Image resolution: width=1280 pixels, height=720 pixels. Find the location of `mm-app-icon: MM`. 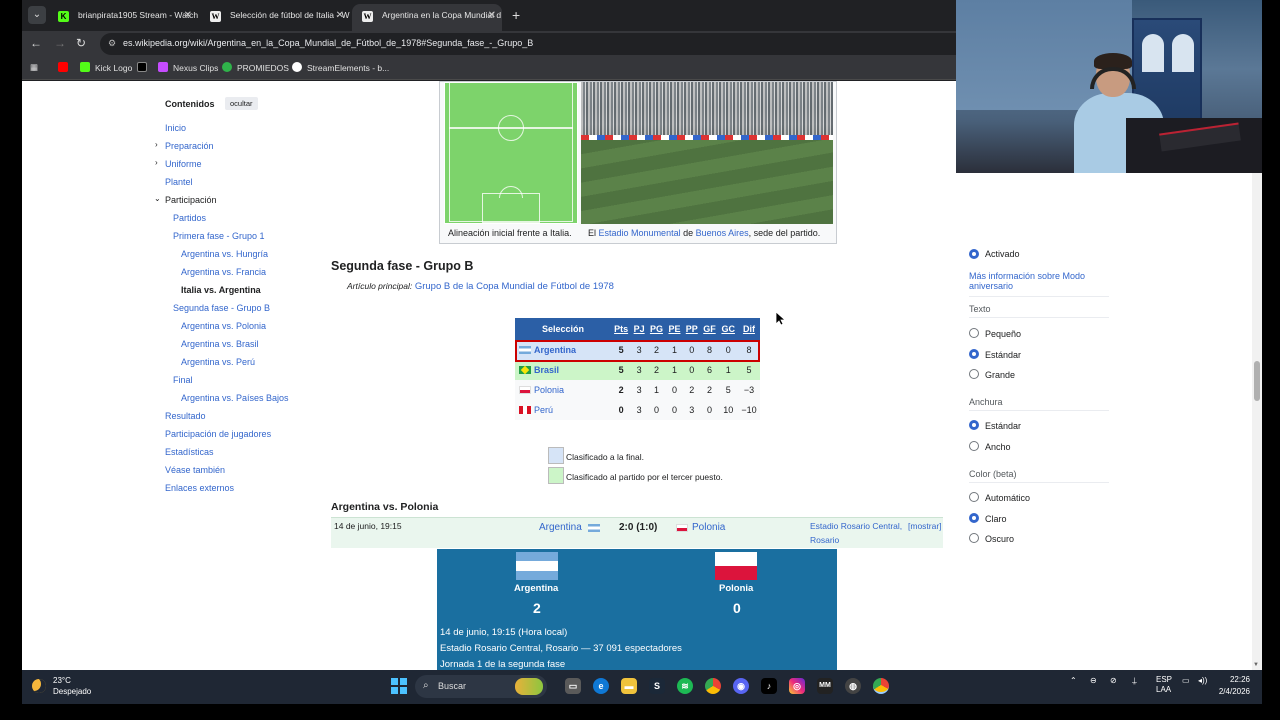

mm-app-icon: MM is located at coordinates (825, 686).